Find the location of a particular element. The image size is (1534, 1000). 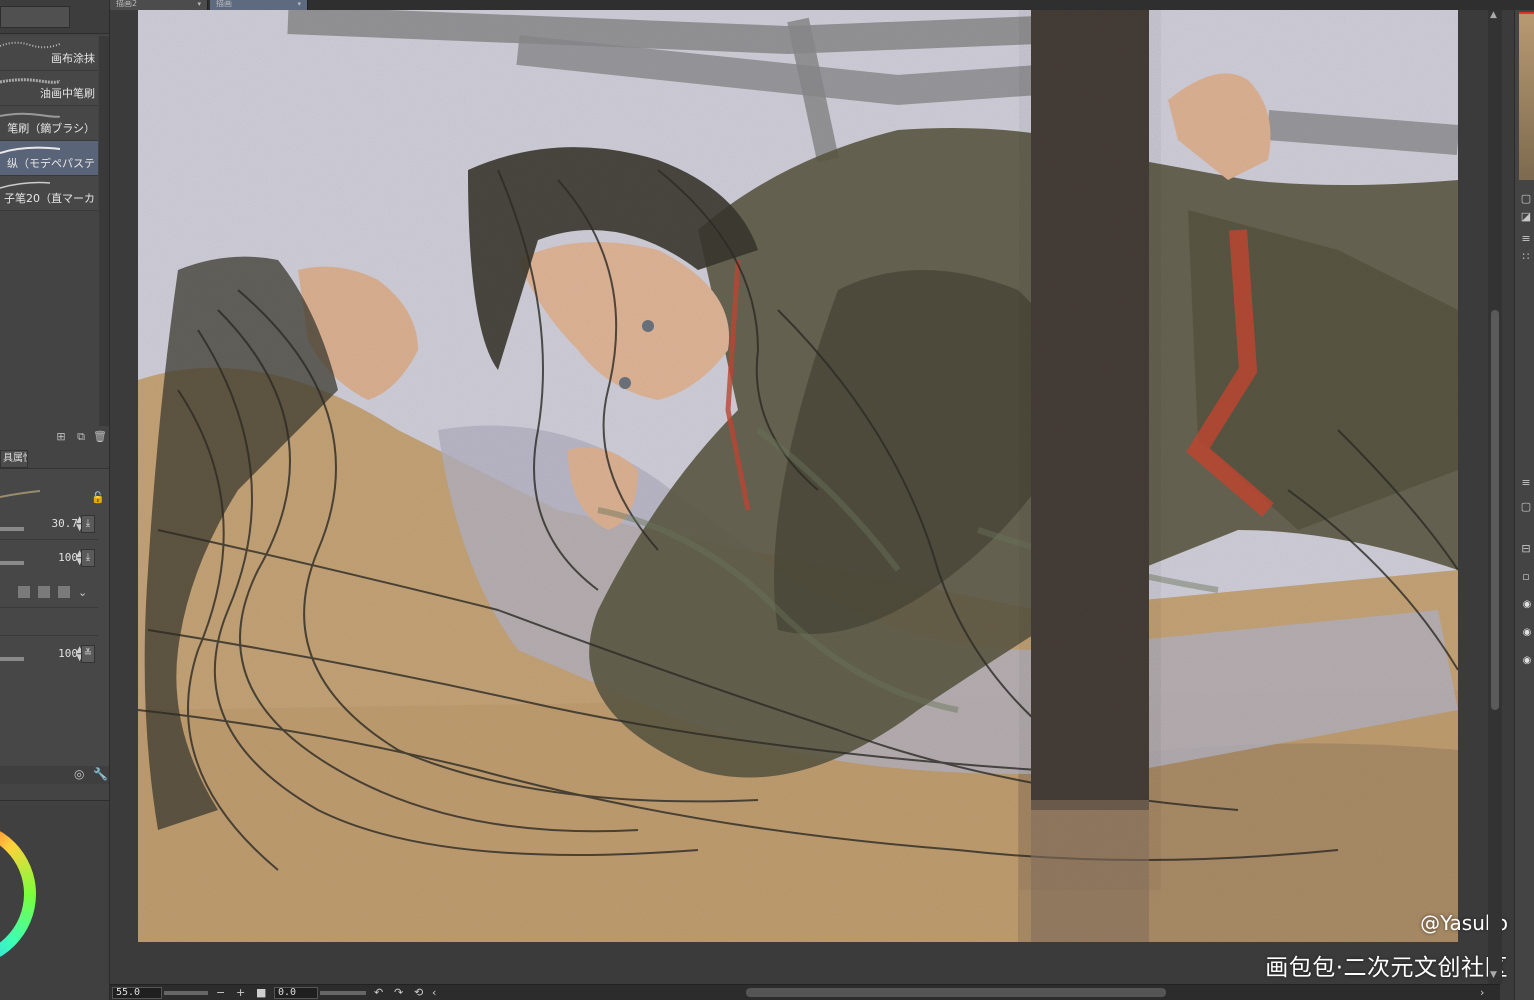

brush-size-slider is located at coordinates (12, 529).